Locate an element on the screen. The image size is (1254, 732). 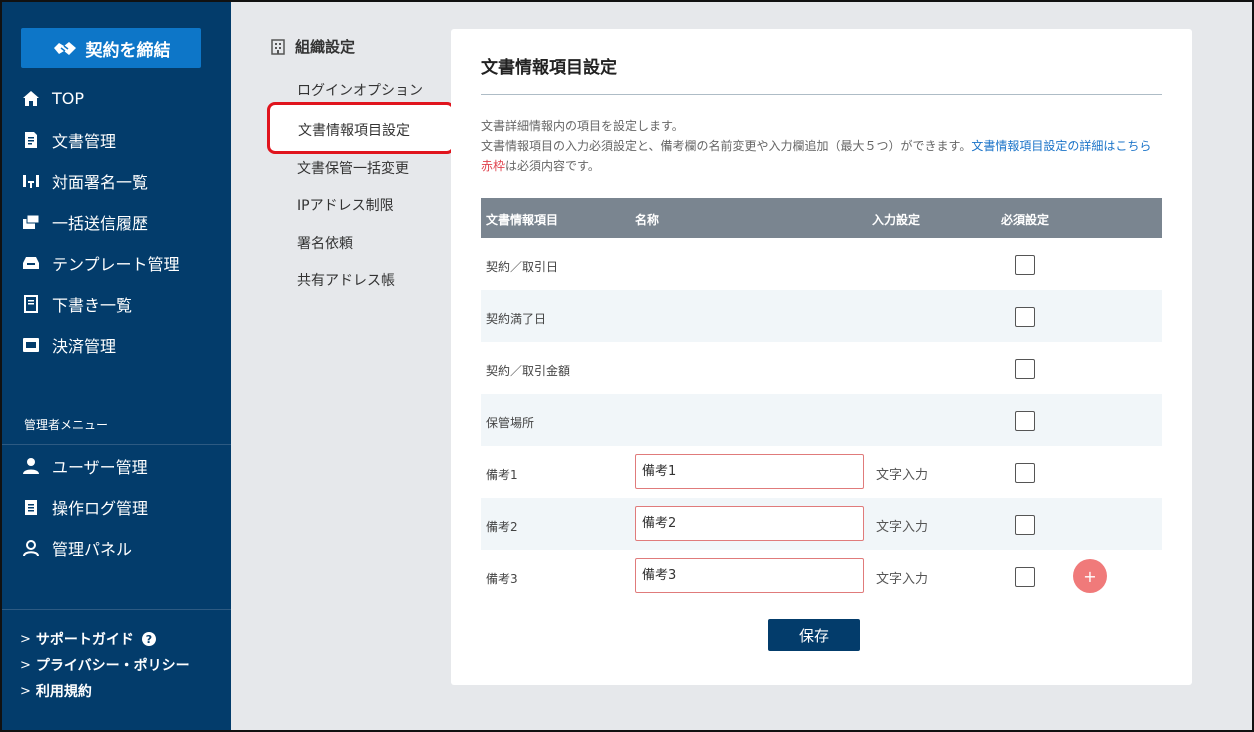
footer-link-label: サポートガイド is located at coordinates (84, 640).